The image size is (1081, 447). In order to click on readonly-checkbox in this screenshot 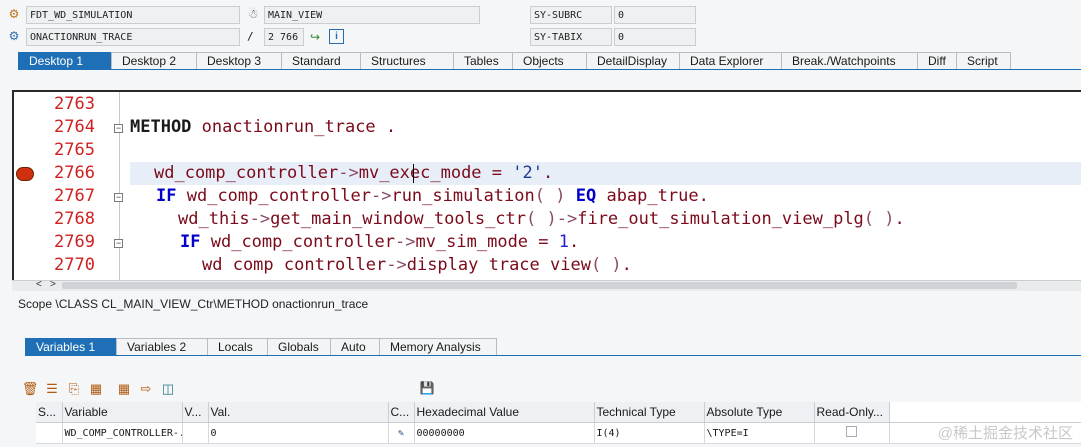, I will do `click(852, 433)`.